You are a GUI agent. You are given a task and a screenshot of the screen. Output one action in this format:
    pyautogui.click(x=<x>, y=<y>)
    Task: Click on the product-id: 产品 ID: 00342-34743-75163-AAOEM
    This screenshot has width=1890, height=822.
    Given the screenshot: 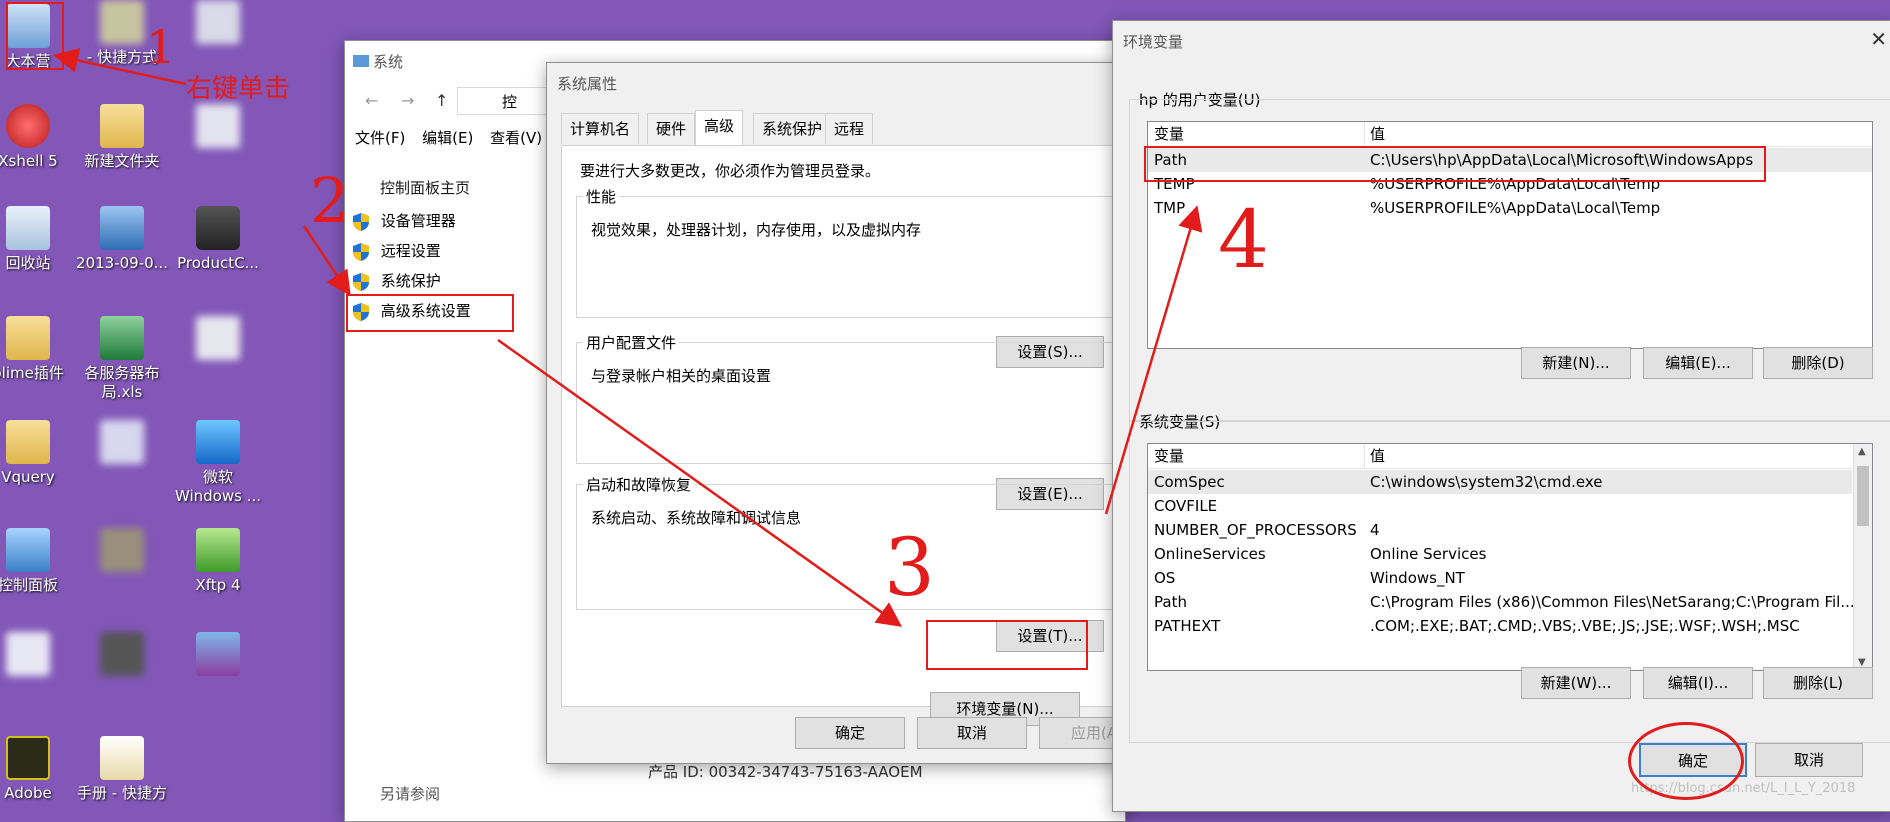 What is the action you would take?
    pyautogui.click(x=785, y=772)
    